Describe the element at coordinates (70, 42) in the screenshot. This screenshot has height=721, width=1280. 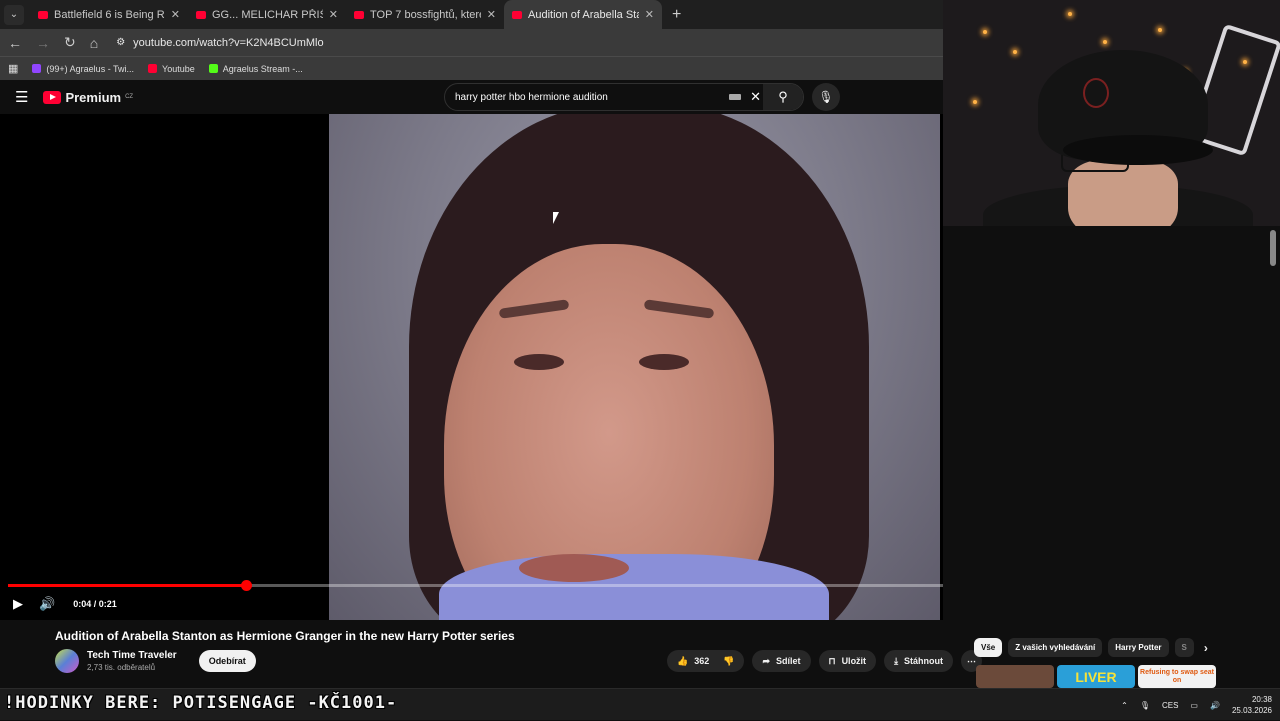
I see `reload-icon: ↻` at that location.